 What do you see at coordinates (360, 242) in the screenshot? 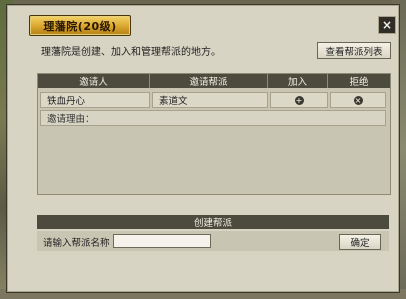
I see `confirm-button: 确定` at bounding box center [360, 242].